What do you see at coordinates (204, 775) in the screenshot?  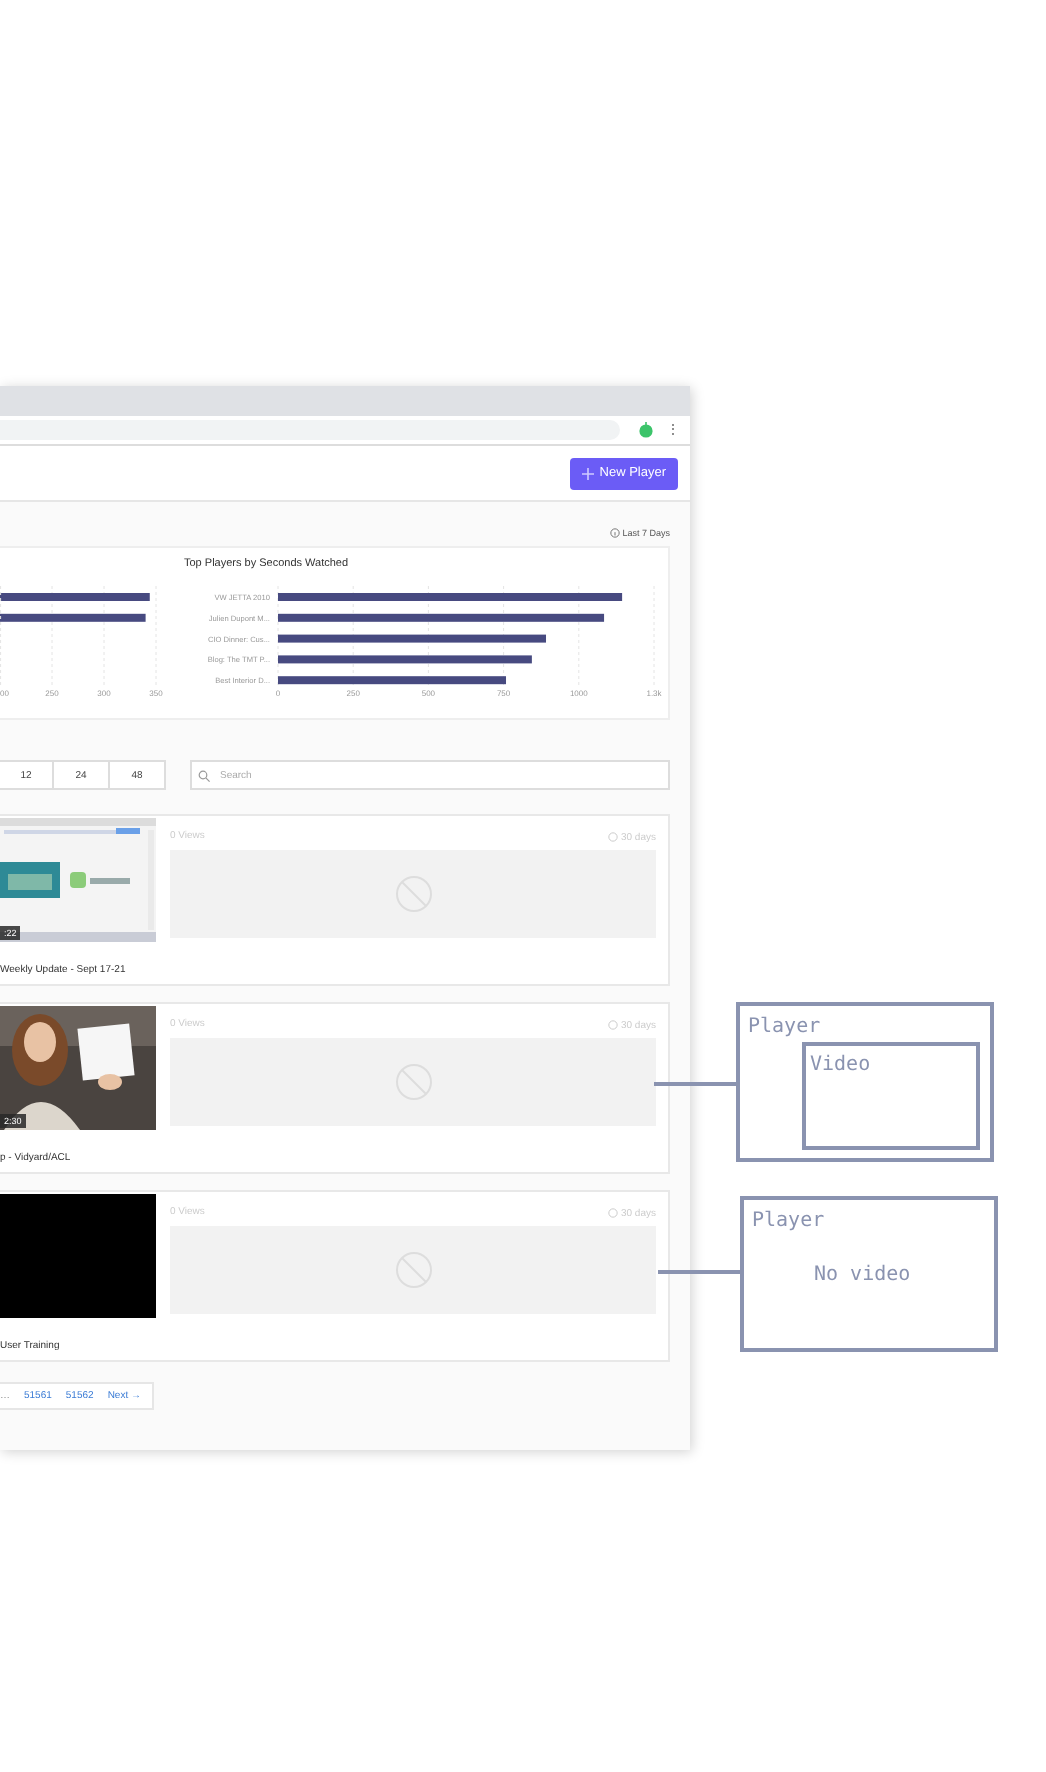 I see `search-icon` at bounding box center [204, 775].